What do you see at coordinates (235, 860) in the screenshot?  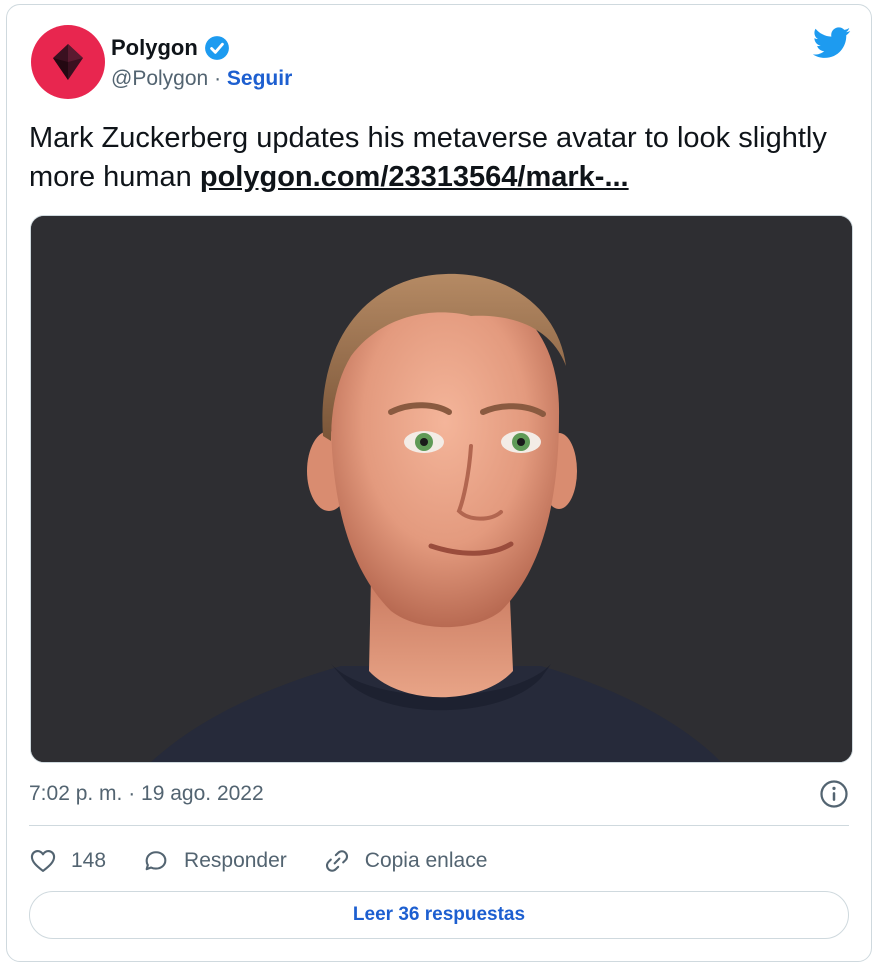 I see `reply-label: Responder` at bounding box center [235, 860].